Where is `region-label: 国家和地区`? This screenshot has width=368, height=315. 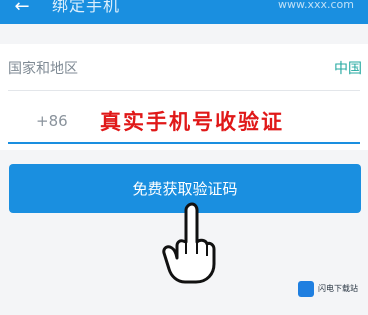 region-label: 国家和地区 is located at coordinates (43, 69).